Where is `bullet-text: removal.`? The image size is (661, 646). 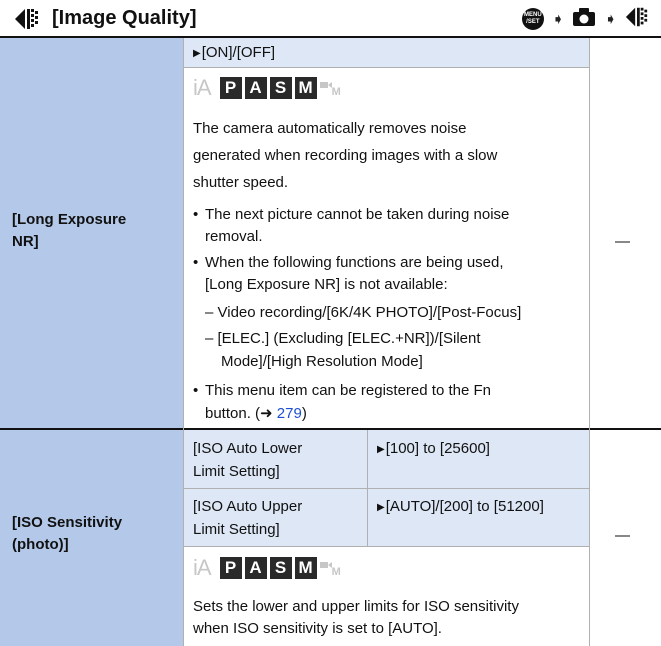
bullet-text: removal. is located at coordinates (234, 236).